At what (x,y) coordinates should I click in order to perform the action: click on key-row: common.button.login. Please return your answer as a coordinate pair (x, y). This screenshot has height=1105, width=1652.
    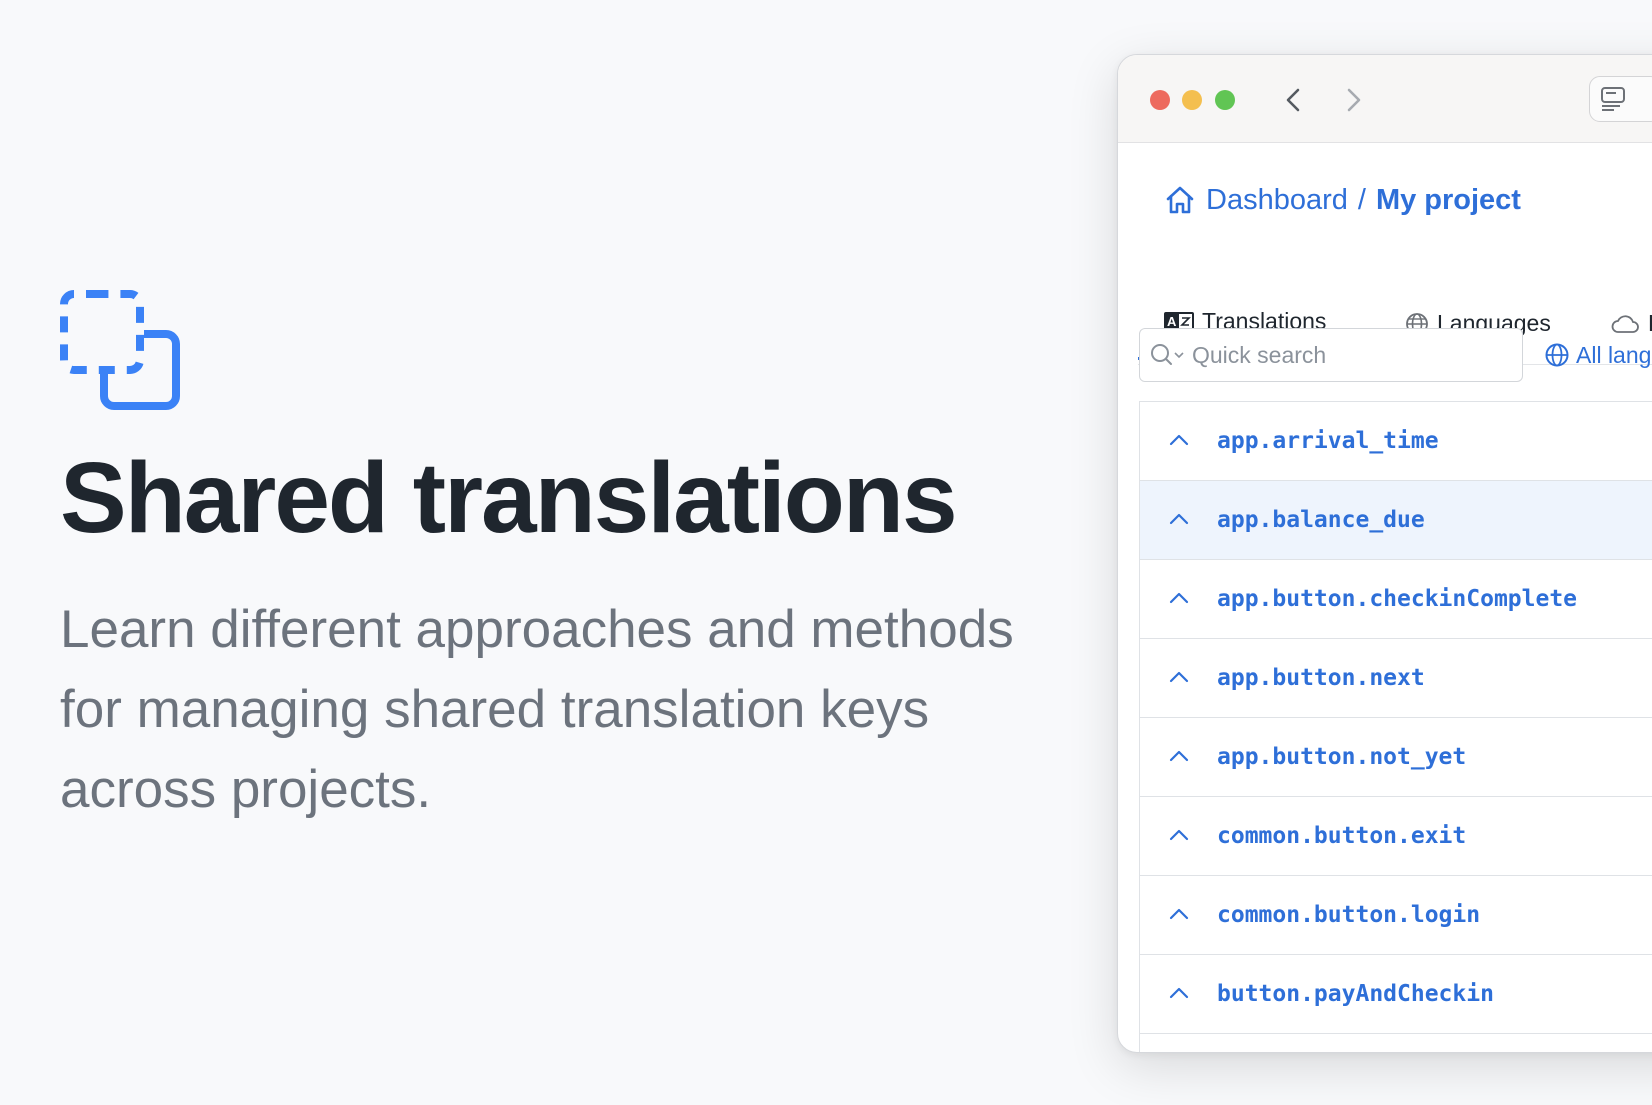
    Looking at the image, I should click on (1396, 915).